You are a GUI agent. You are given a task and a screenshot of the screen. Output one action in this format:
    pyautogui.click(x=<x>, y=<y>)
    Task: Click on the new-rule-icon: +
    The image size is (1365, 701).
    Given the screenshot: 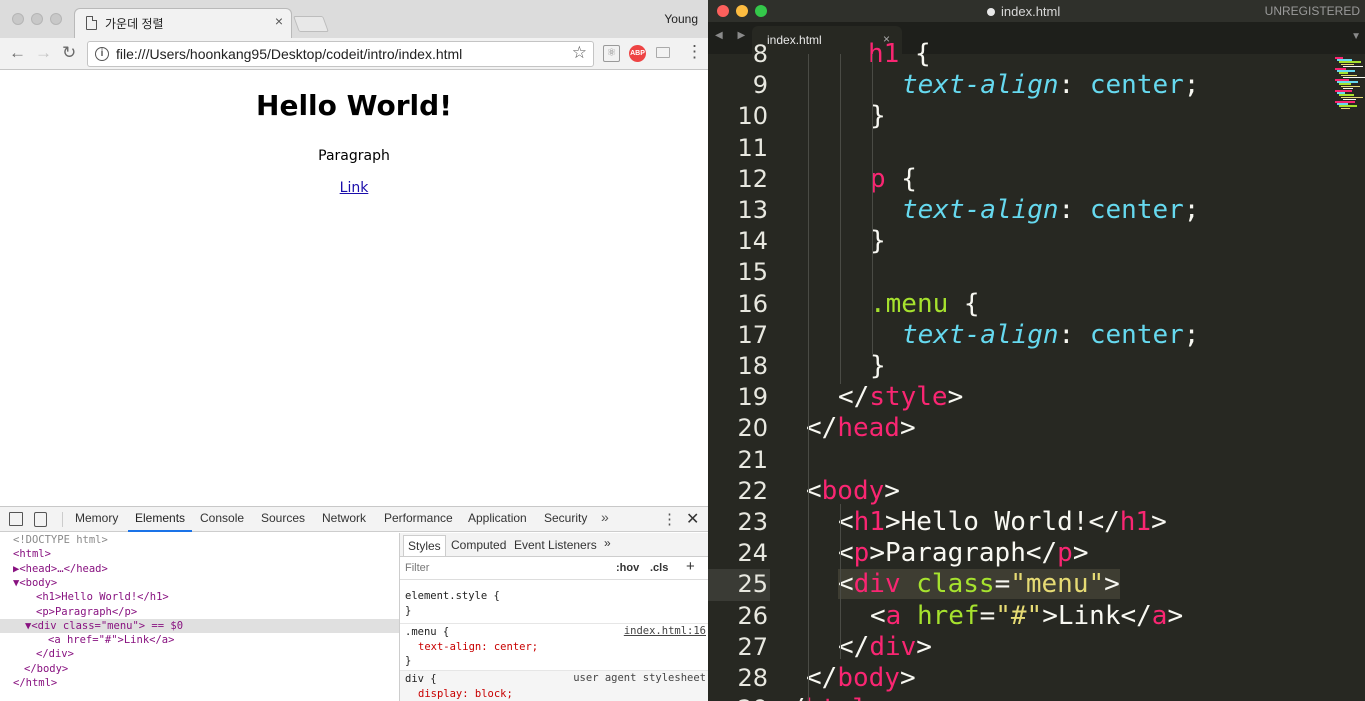 What is the action you would take?
    pyautogui.click(x=690, y=566)
    